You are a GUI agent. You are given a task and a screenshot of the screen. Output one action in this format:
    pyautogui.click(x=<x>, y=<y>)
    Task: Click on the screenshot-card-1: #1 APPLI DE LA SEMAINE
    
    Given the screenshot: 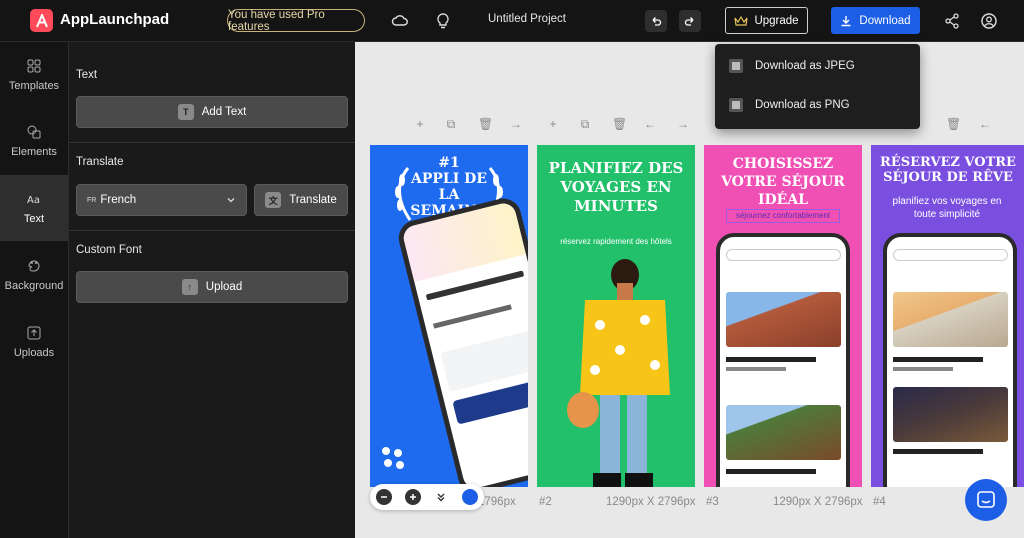 What is the action you would take?
    pyautogui.click(x=449, y=316)
    